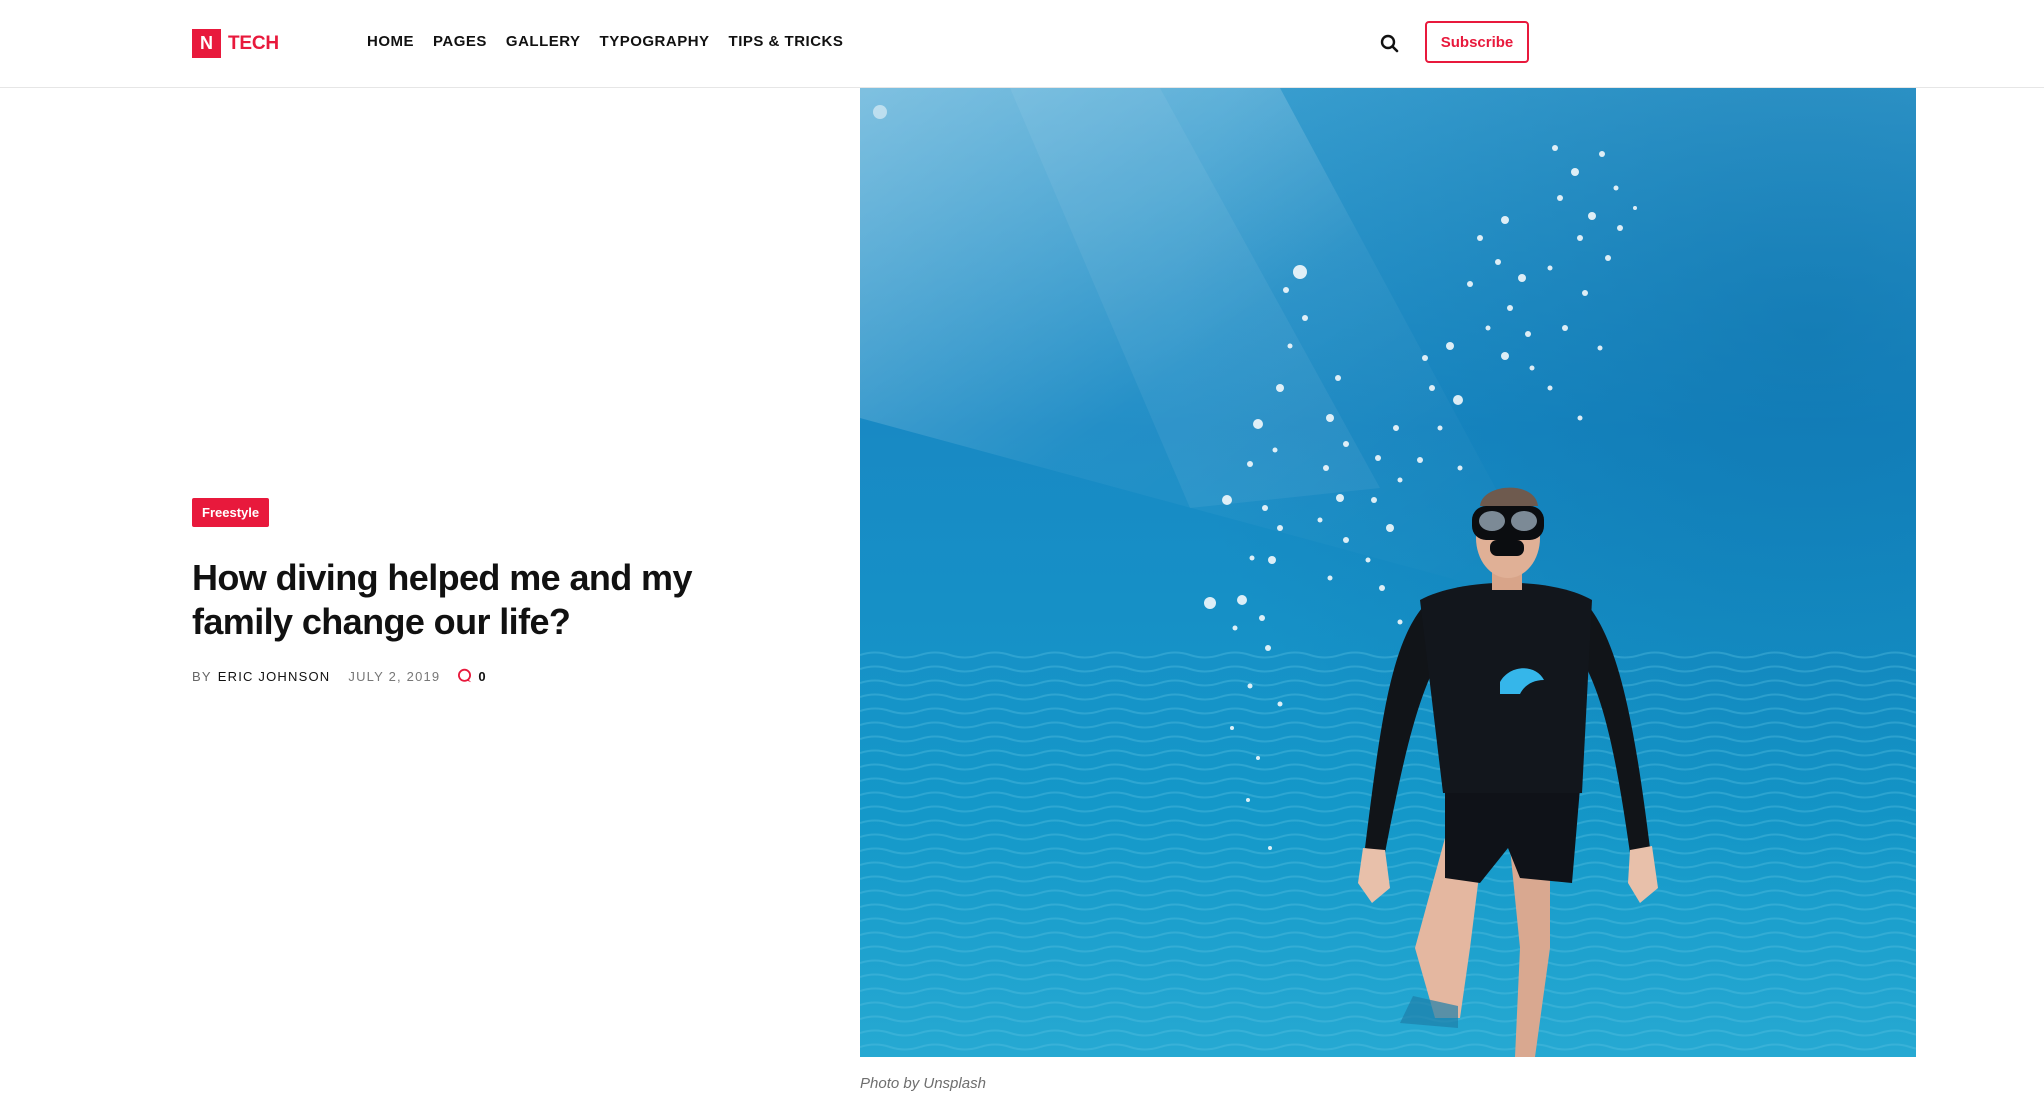 The image size is (2044, 1118). I want to click on meta-by-label: BY, so click(202, 676).